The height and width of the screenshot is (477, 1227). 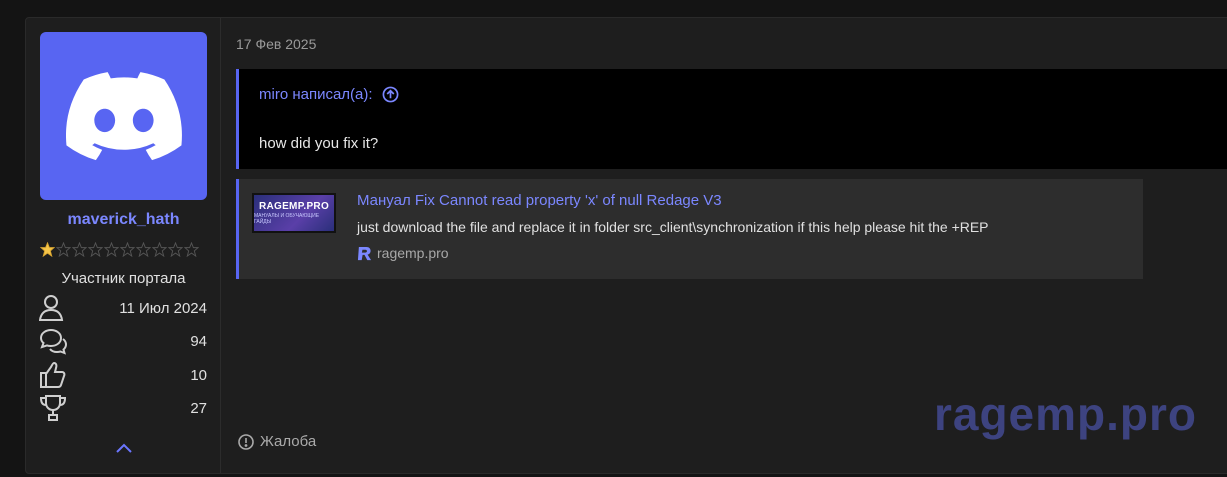 What do you see at coordinates (53, 408) in the screenshot?
I see `trophy-icon` at bounding box center [53, 408].